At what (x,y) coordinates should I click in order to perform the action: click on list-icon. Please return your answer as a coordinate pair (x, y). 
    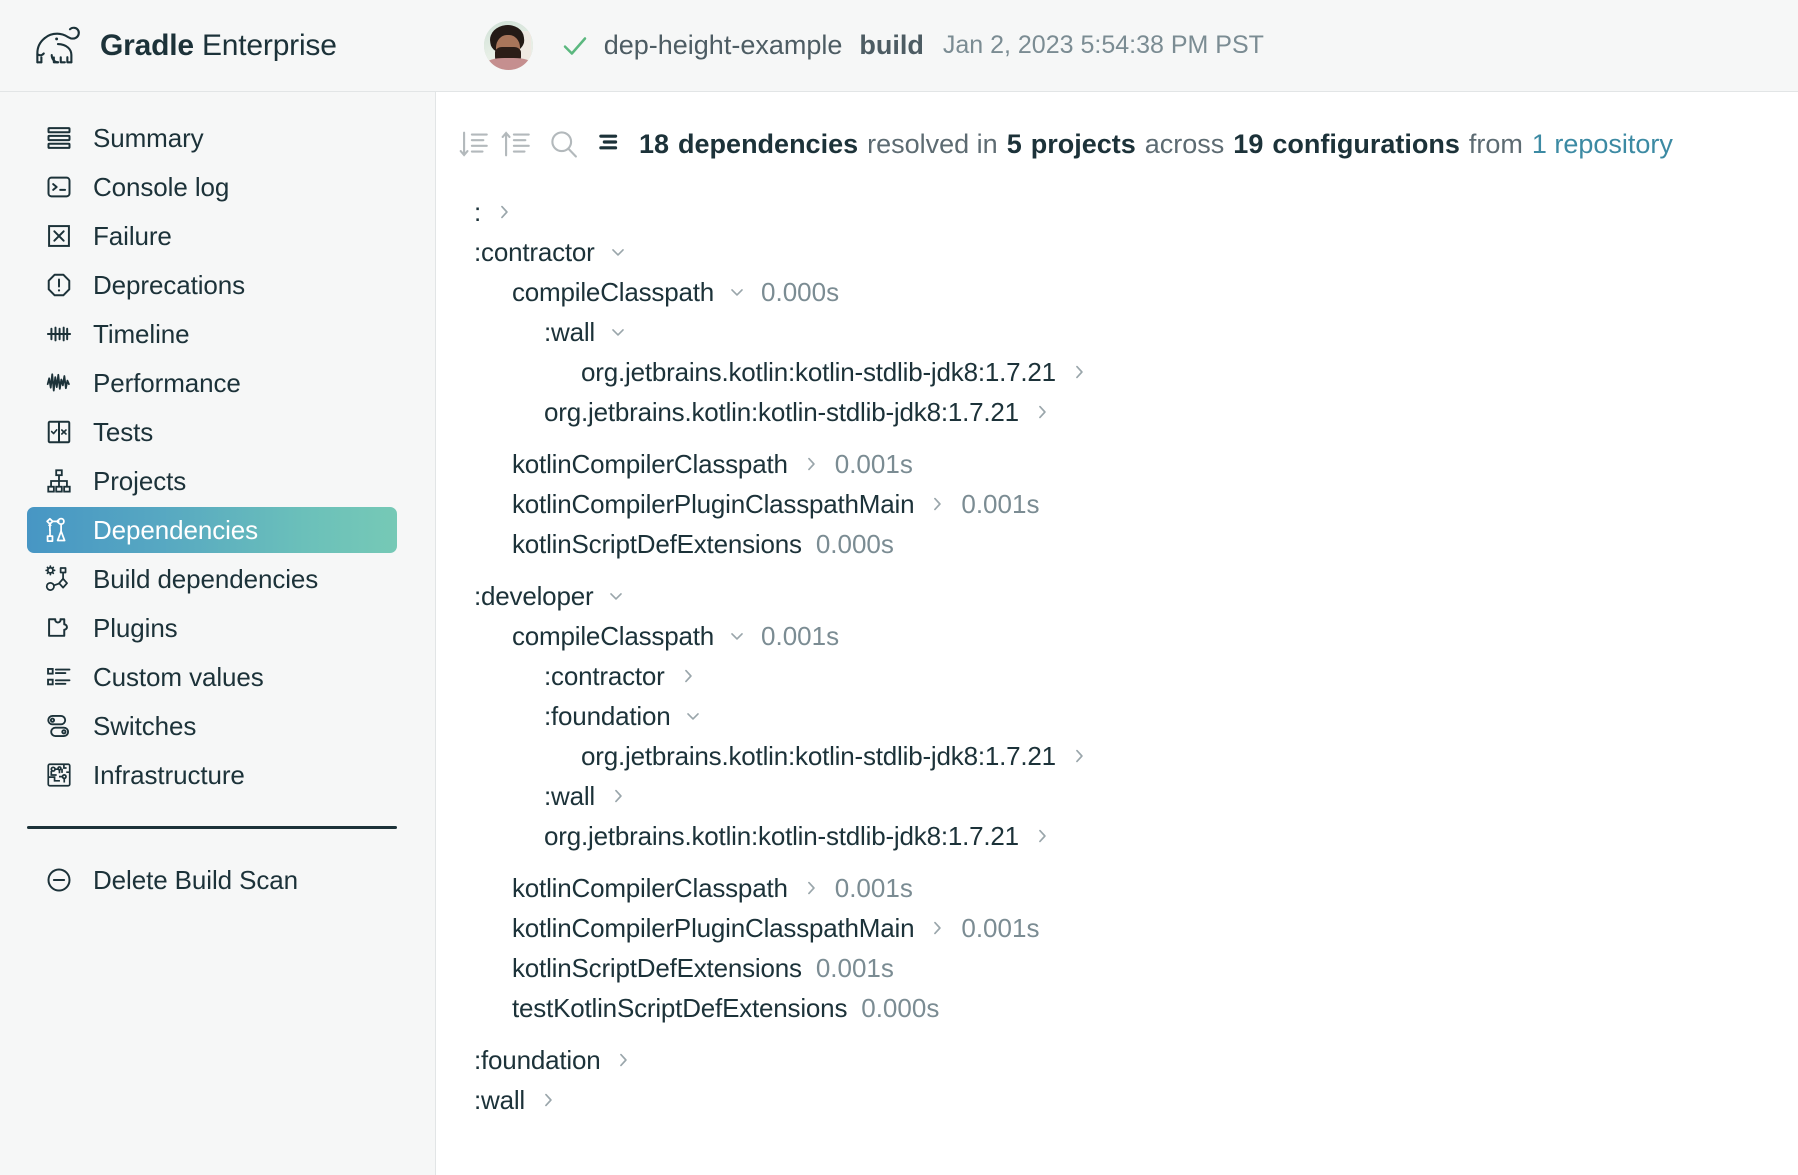
    Looking at the image, I should click on (608, 144).